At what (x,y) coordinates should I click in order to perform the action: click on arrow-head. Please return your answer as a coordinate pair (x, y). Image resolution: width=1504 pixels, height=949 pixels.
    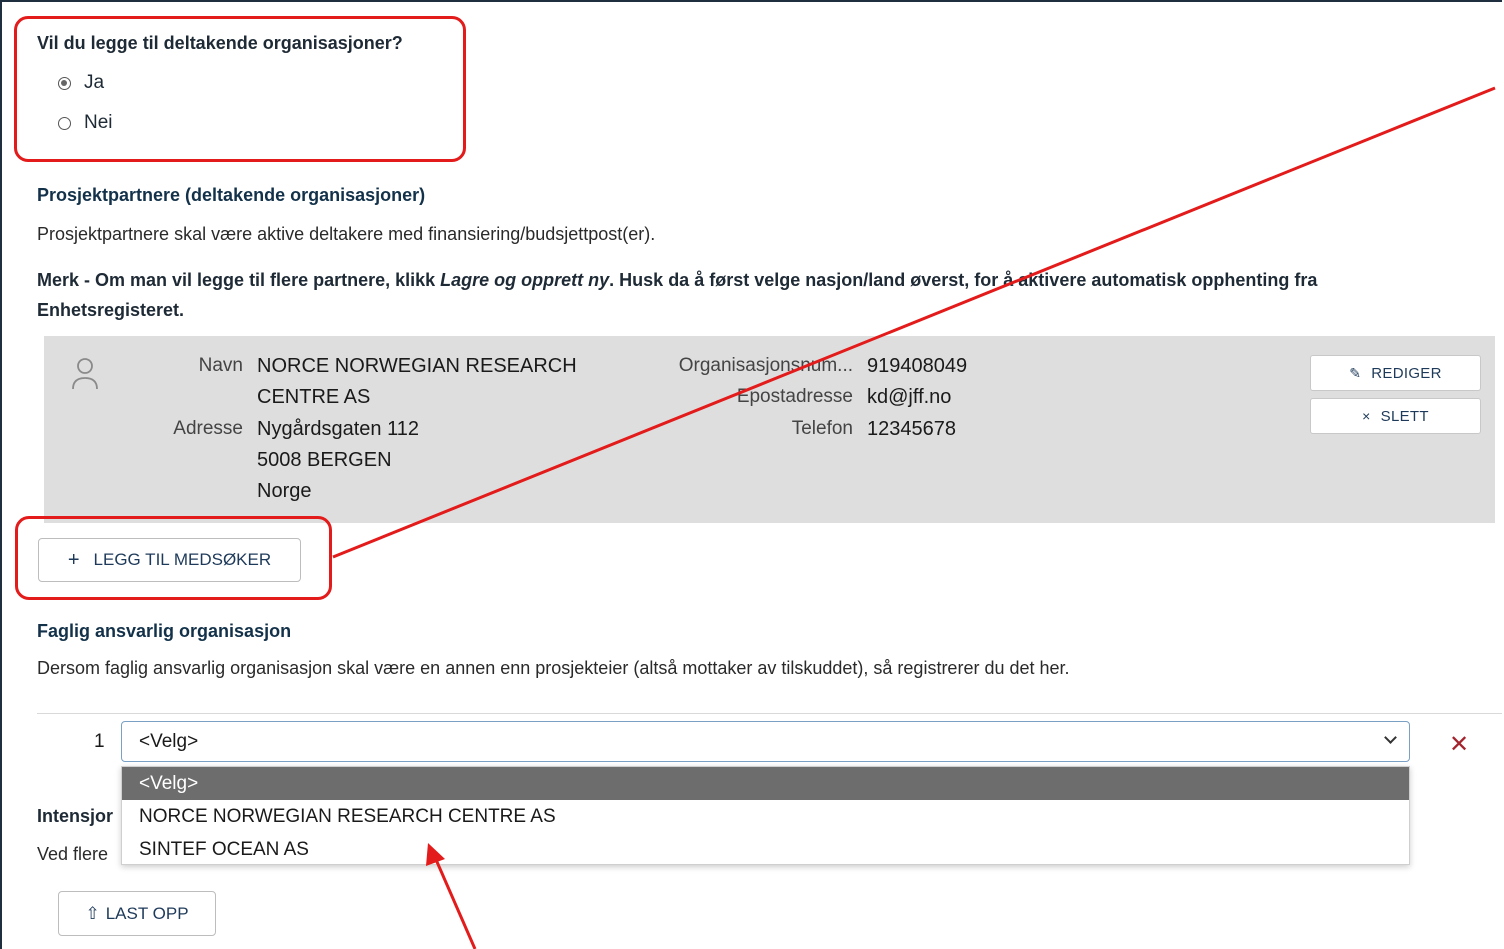
    Looking at the image, I should click on (435, 854).